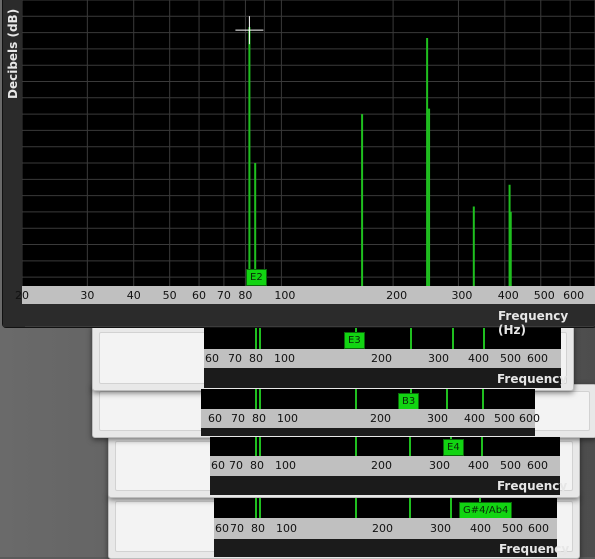 The height and width of the screenshot is (559, 595). Describe the element at coordinates (409, 401) in the screenshot. I see `window-2-note-label: B3` at that location.